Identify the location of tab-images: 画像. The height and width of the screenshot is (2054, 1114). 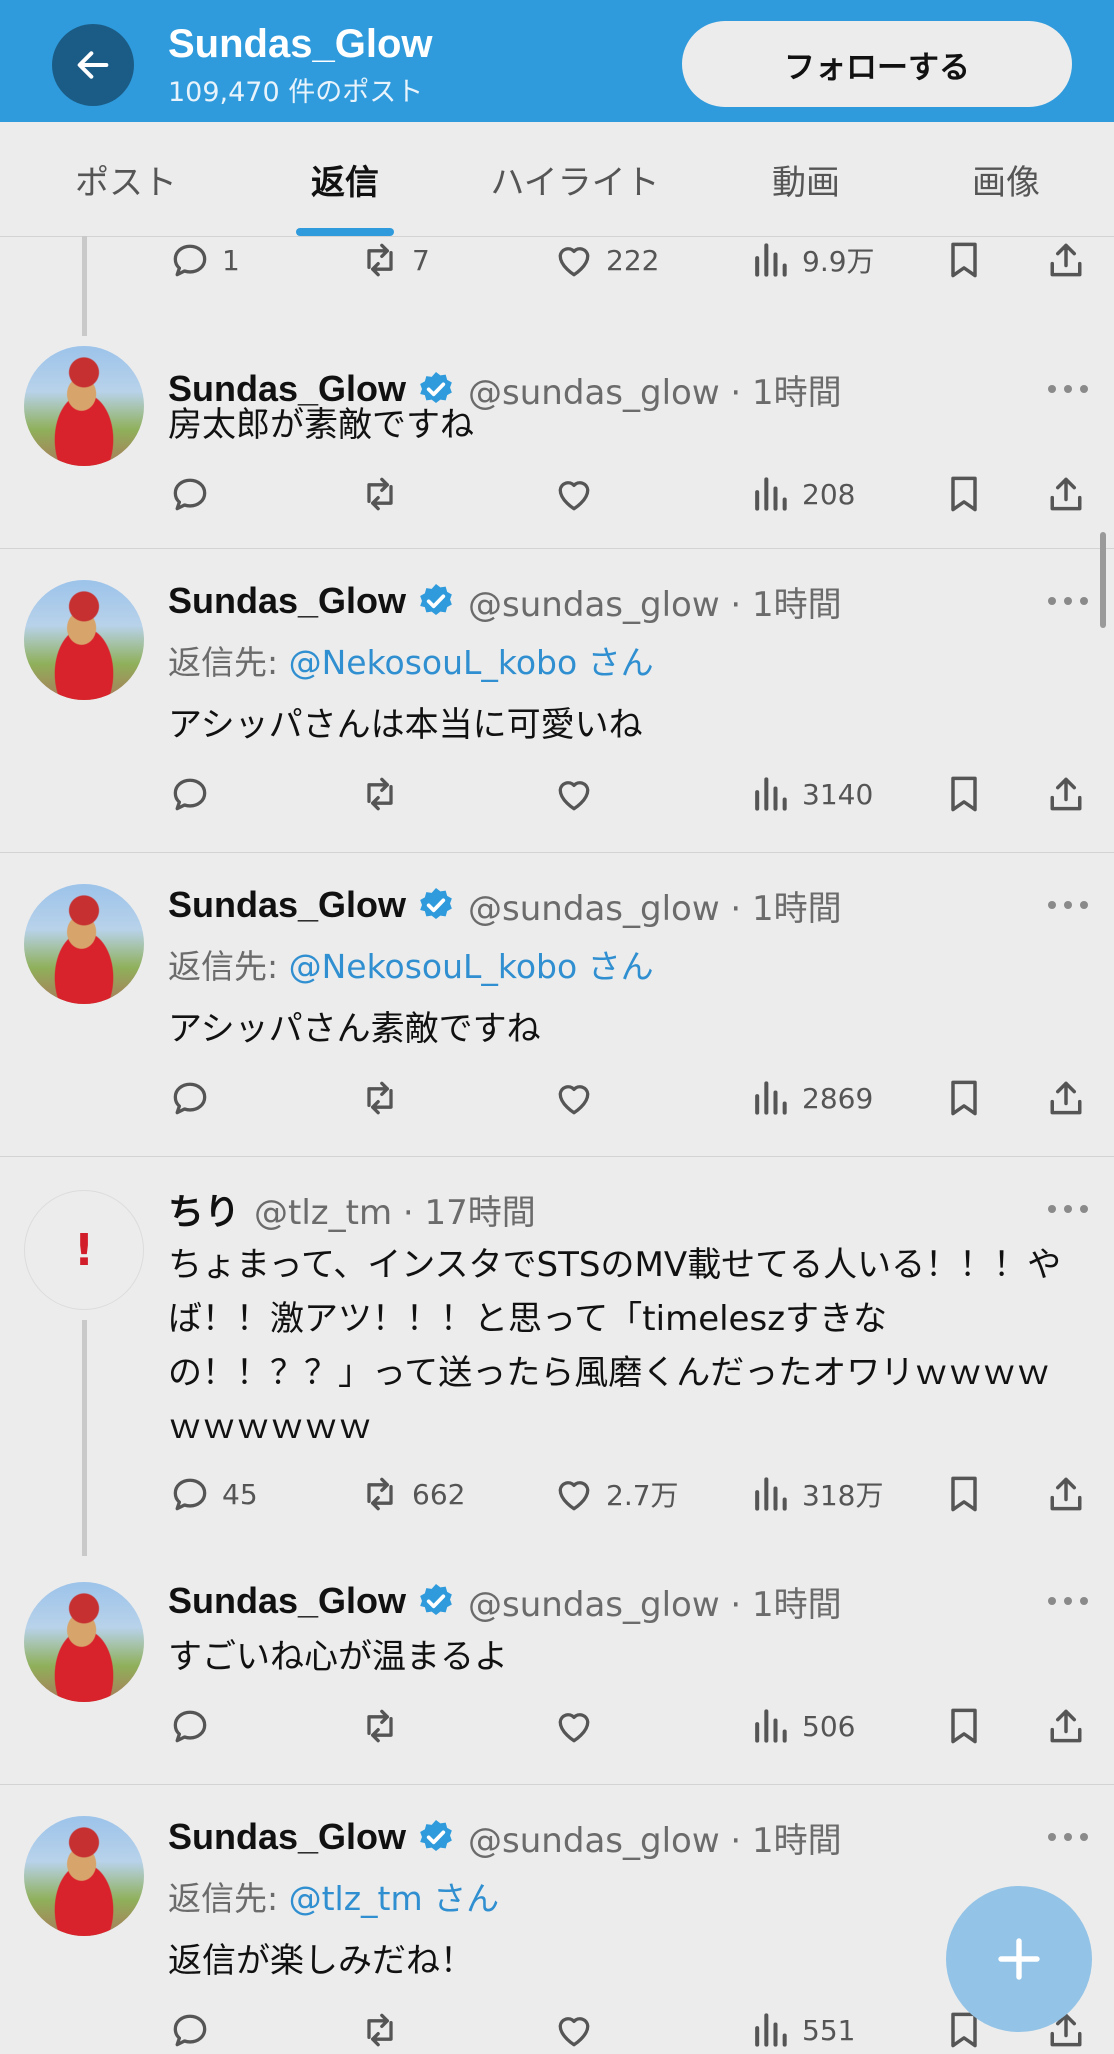
(1006, 179).